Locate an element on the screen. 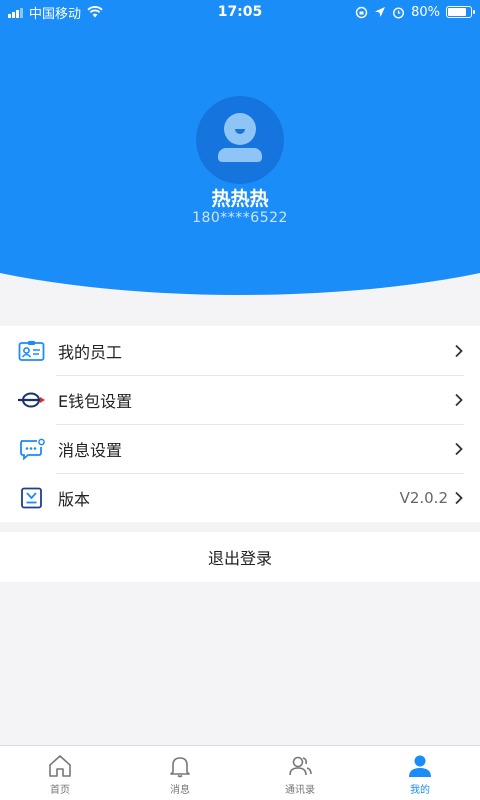 The image size is (480, 800). signal-icon is located at coordinates (15, 12).